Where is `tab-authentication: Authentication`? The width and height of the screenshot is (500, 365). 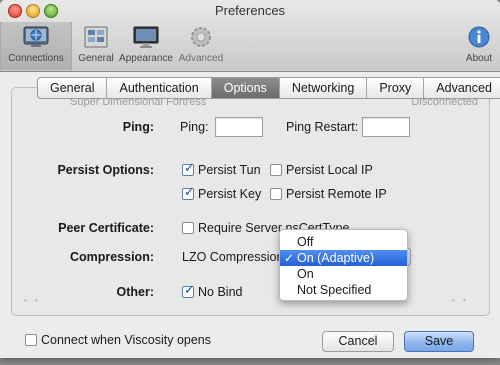 tab-authentication: Authentication is located at coordinates (159, 88).